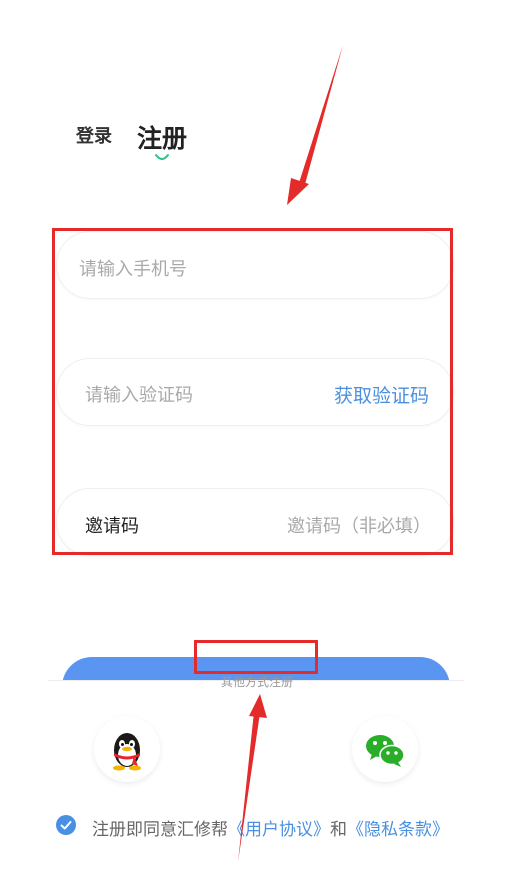 The image size is (514, 892). I want to click on tab-login: 登录, so click(94, 135).